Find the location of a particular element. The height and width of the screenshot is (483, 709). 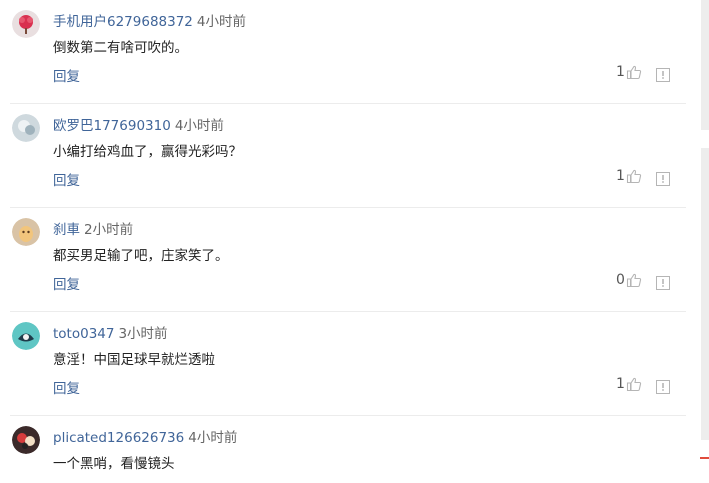

comment-meta: 刹車 2小时前 is located at coordinates (93, 228).